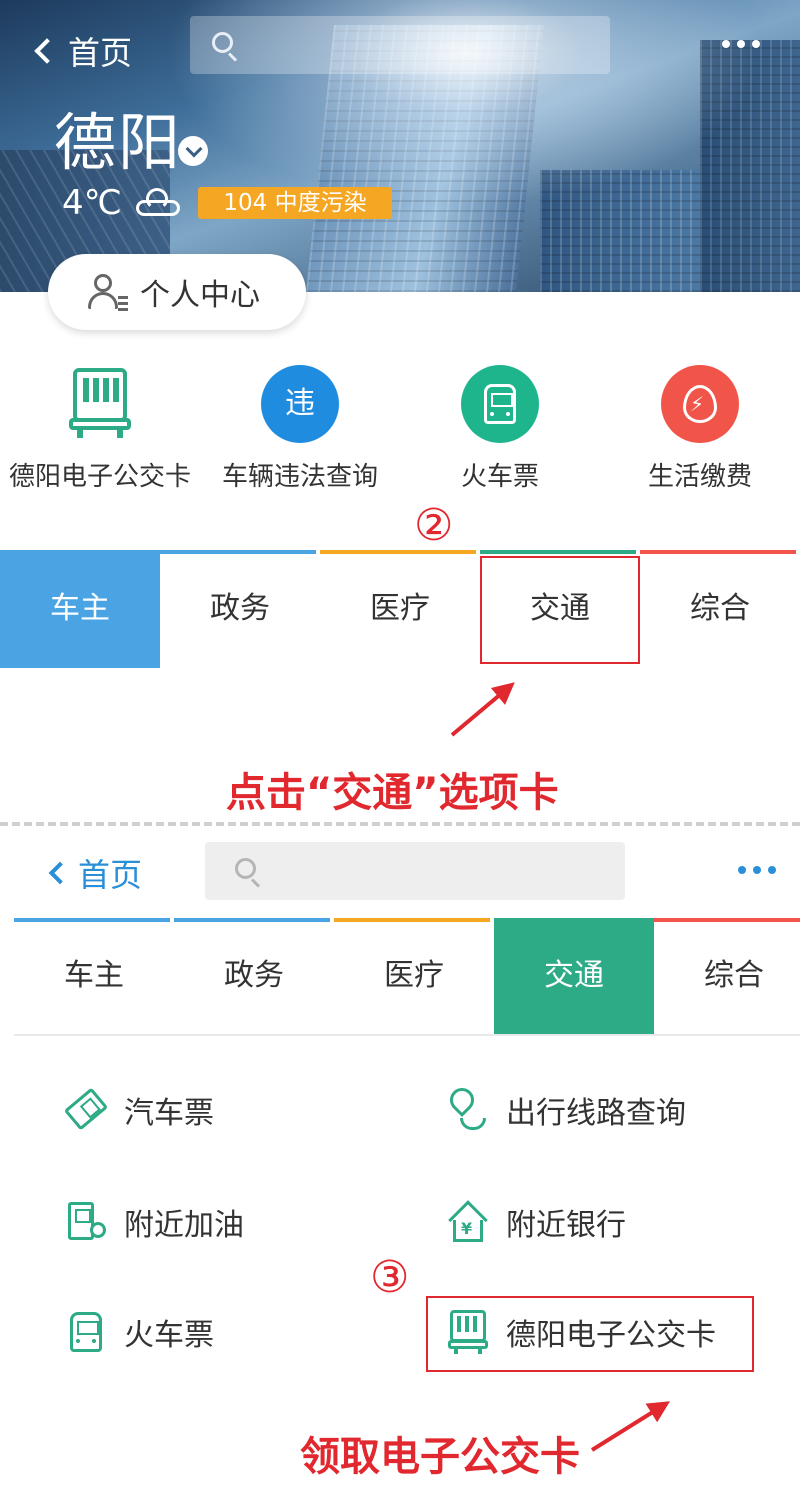 The image size is (800, 1500). What do you see at coordinates (700, 404) in the screenshot?
I see `bill-payment-icon` at bounding box center [700, 404].